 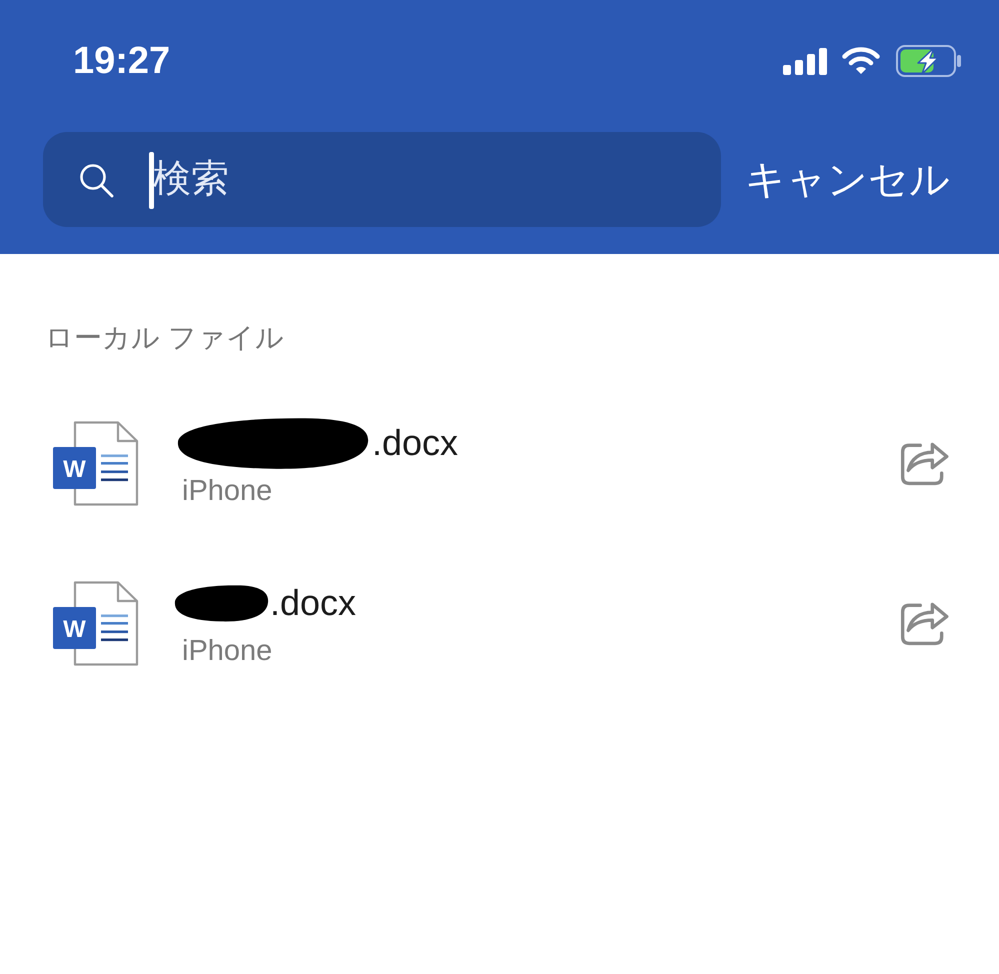 What do you see at coordinates (164, 338) in the screenshot?
I see `section-title: ローカル ファイル` at bounding box center [164, 338].